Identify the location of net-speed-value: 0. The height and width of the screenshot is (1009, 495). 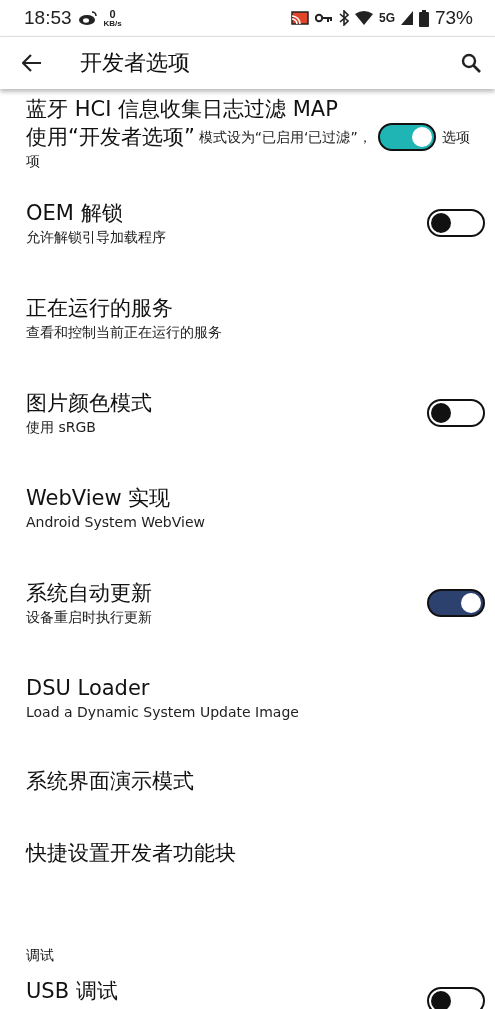
(112, 14).